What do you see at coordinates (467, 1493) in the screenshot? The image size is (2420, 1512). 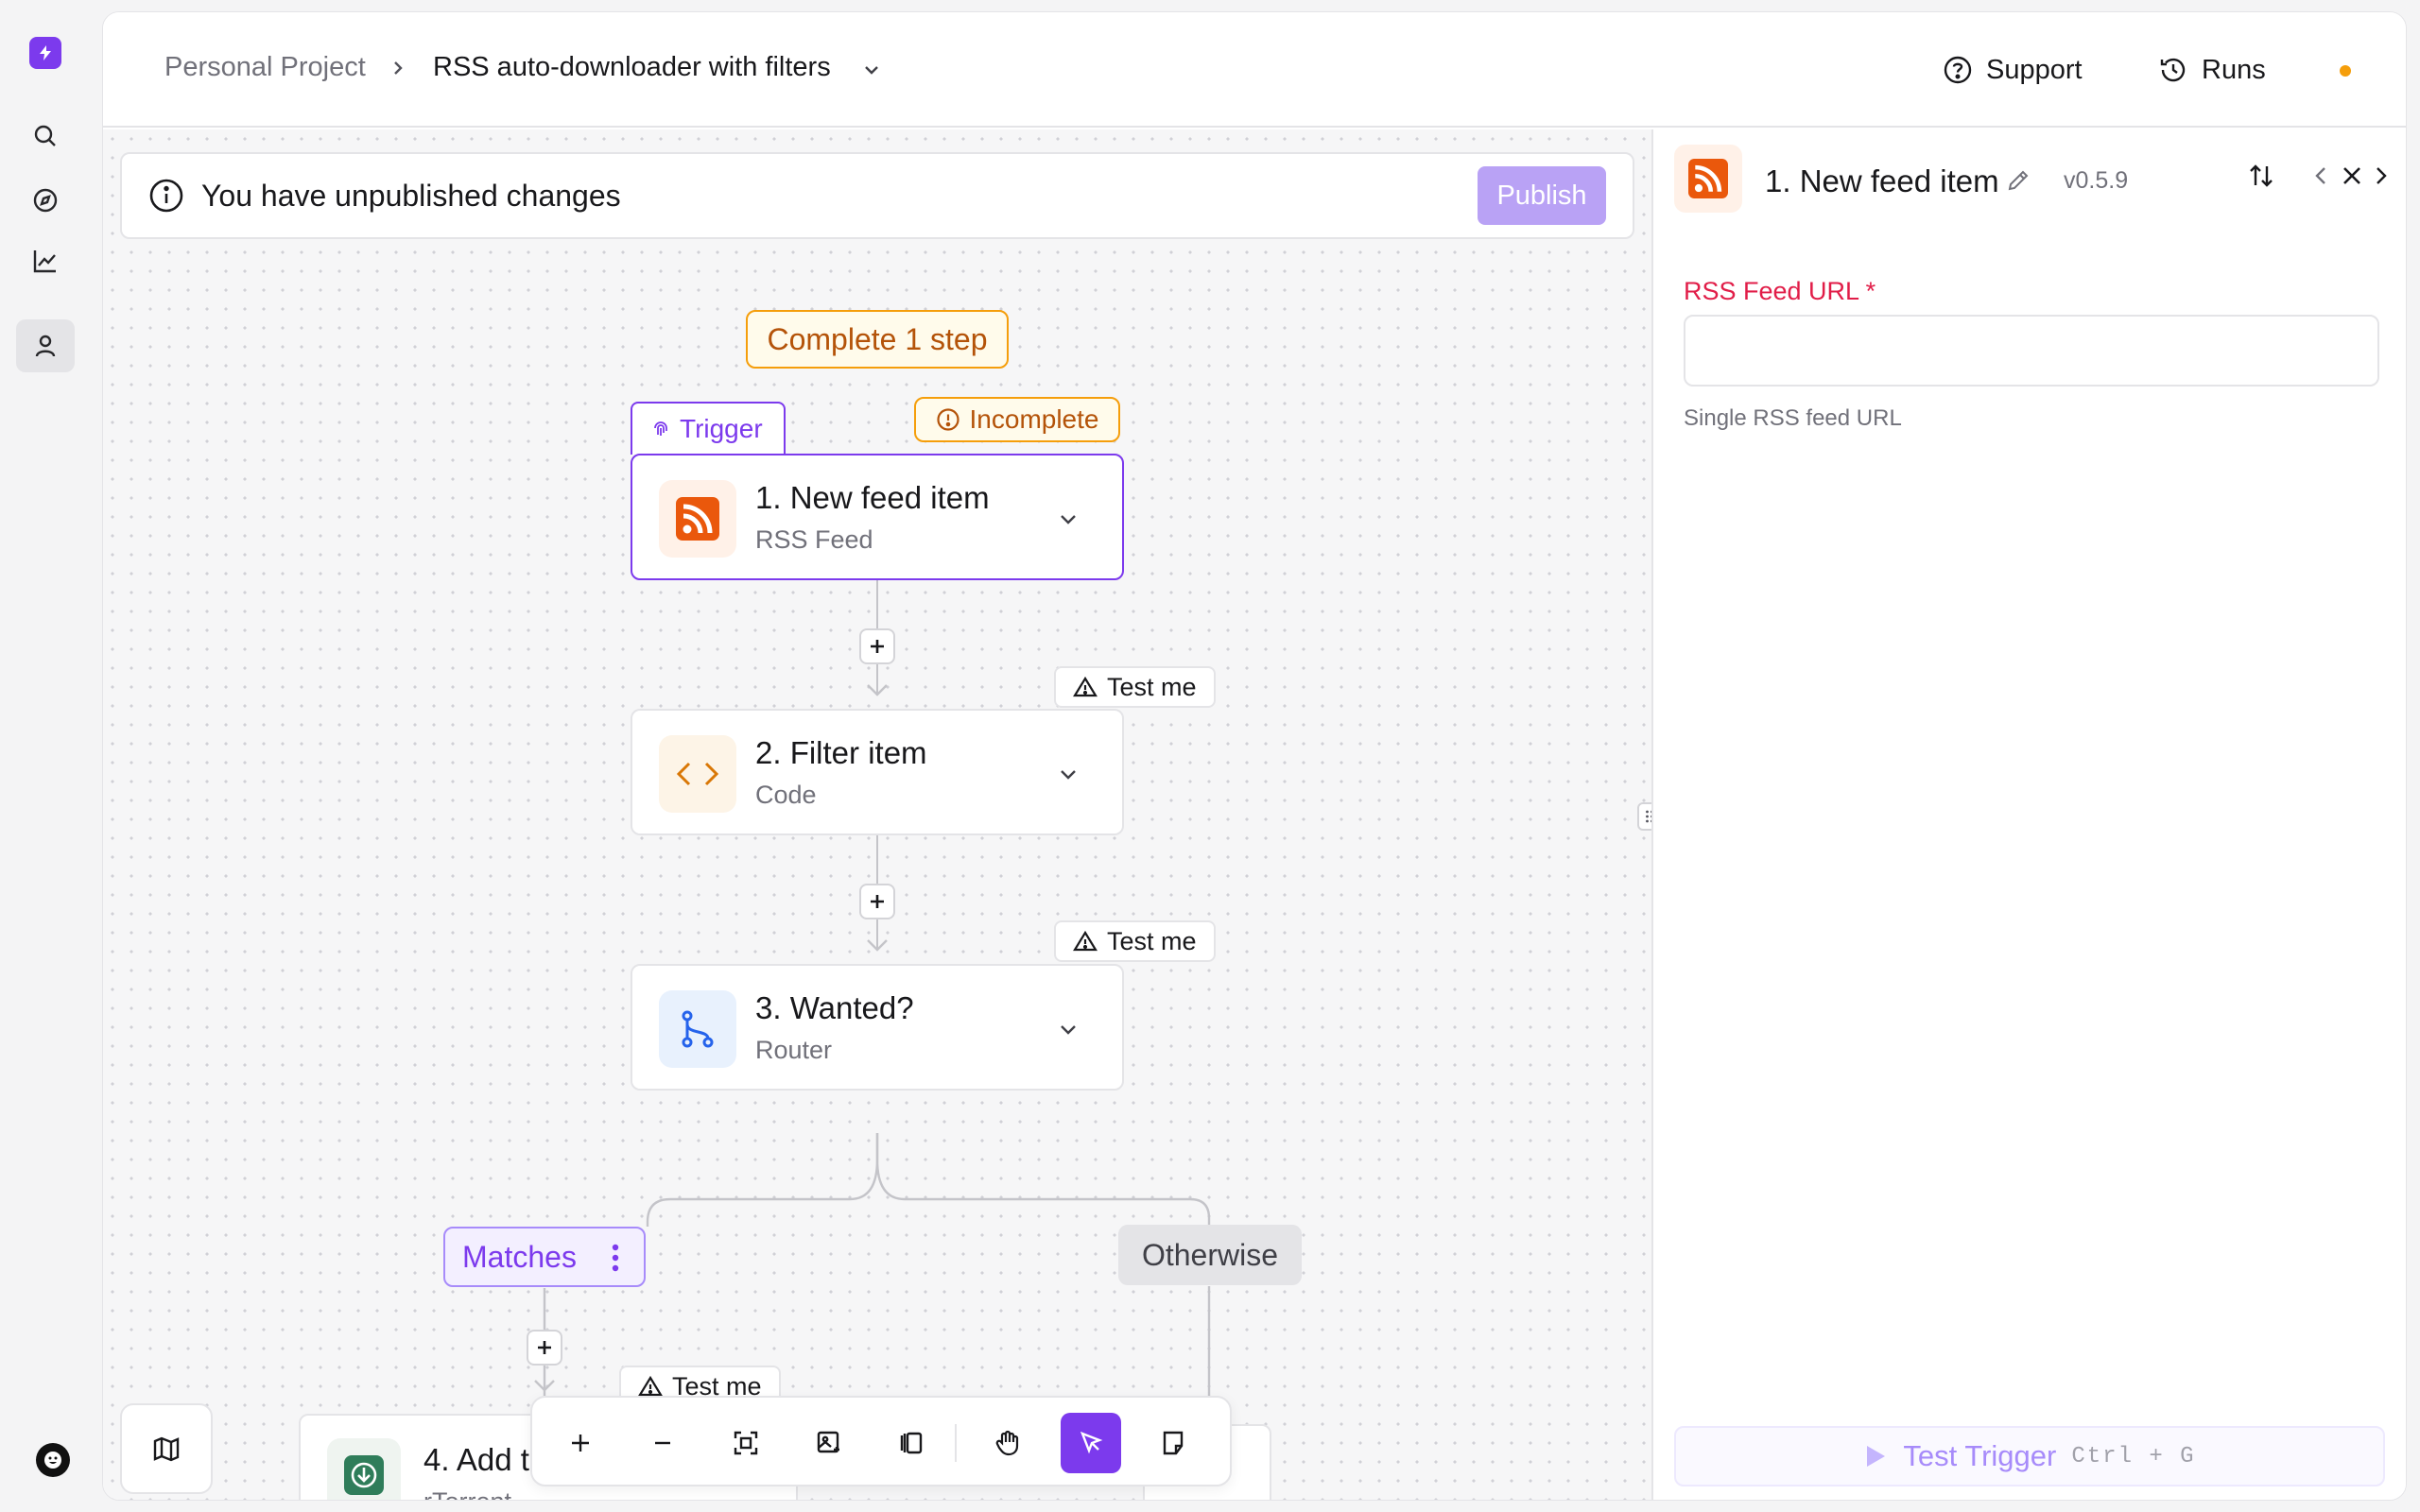 I see `step-subtitle: rTorrent` at bounding box center [467, 1493].